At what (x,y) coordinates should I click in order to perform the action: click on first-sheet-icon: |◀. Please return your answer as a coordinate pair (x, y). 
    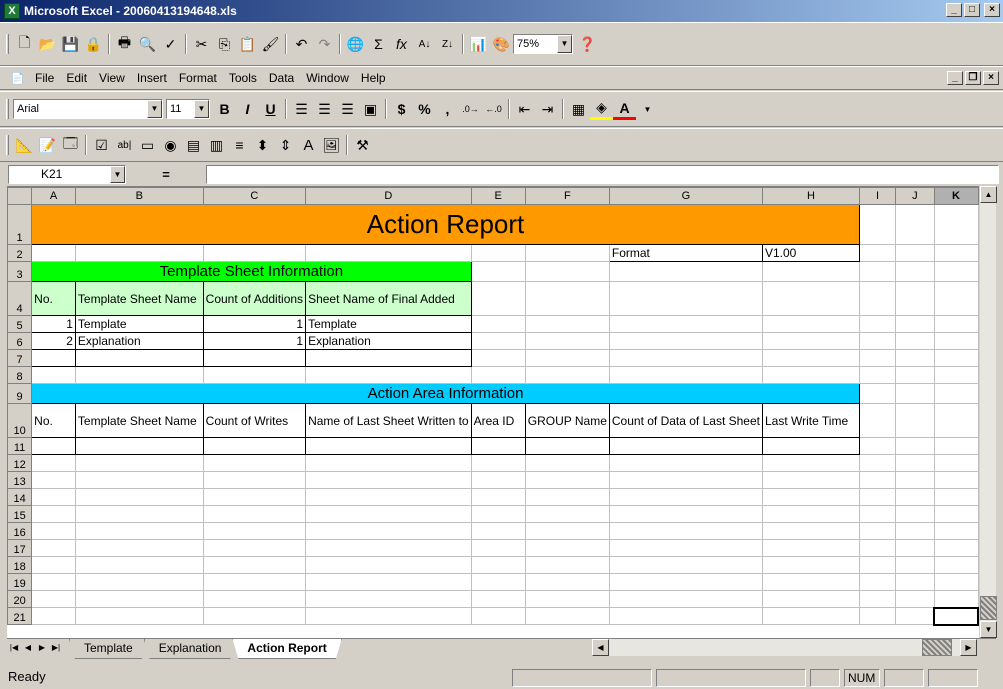
    Looking at the image, I should click on (14, 648).